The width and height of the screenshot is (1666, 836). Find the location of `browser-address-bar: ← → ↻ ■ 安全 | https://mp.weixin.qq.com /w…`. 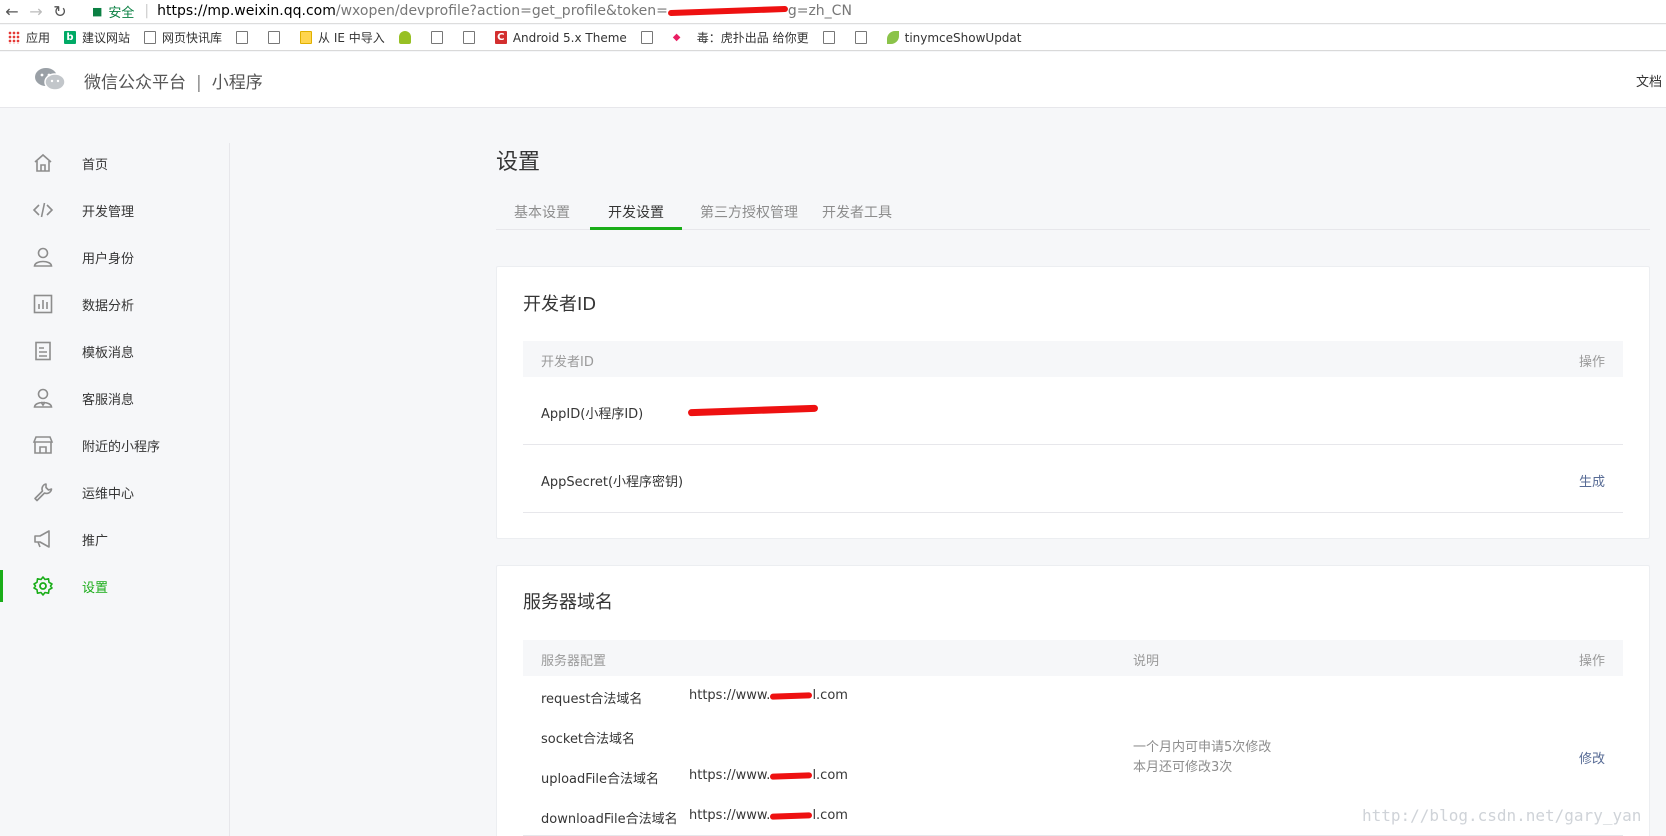

browser-address-bar: ← → ↻ ■ 安全 | https://mp.weixin.qq.com /w… is located at coordinates (833, 12).